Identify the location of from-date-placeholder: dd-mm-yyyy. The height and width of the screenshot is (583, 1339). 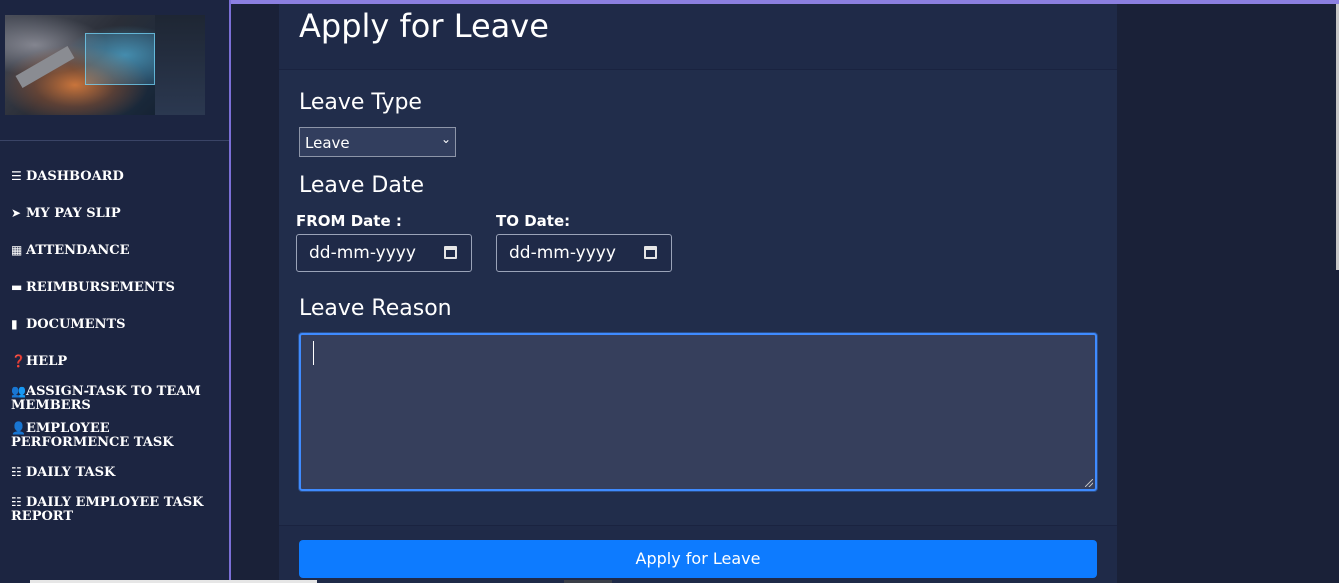
(362, 253).